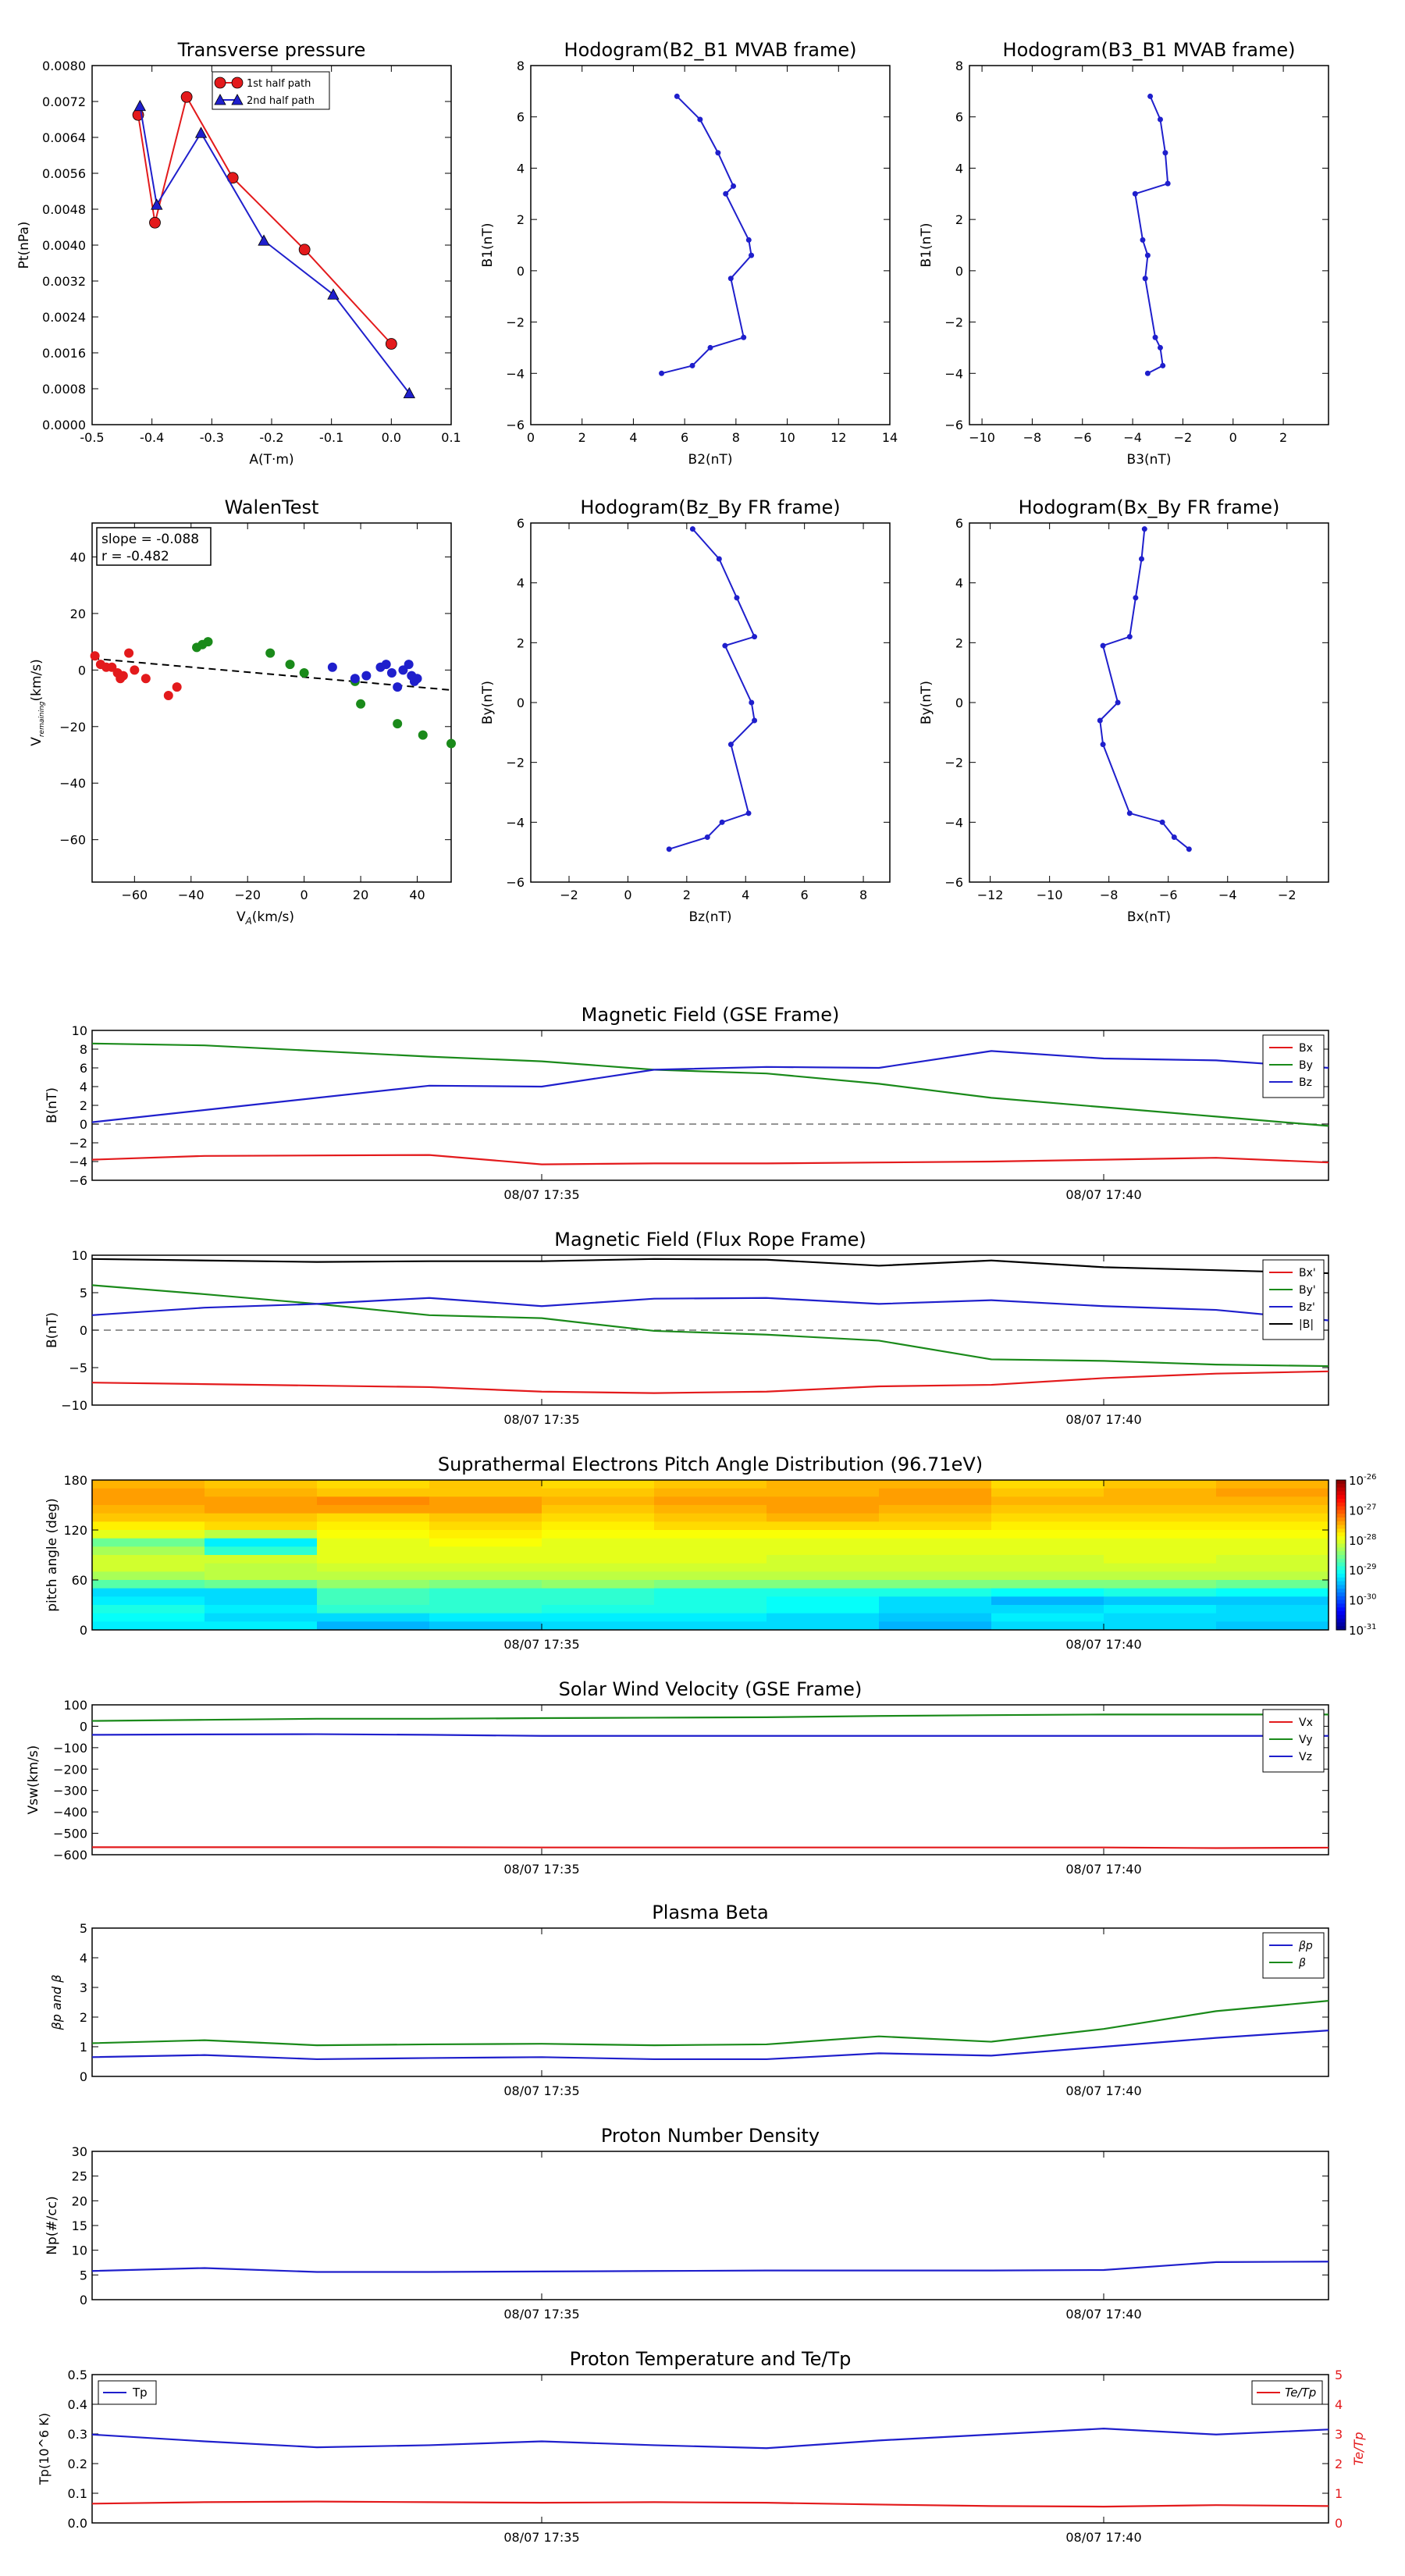 The image size is (1405, 2576). I want to click on x-tick-label: −6, so click(1168, 895).